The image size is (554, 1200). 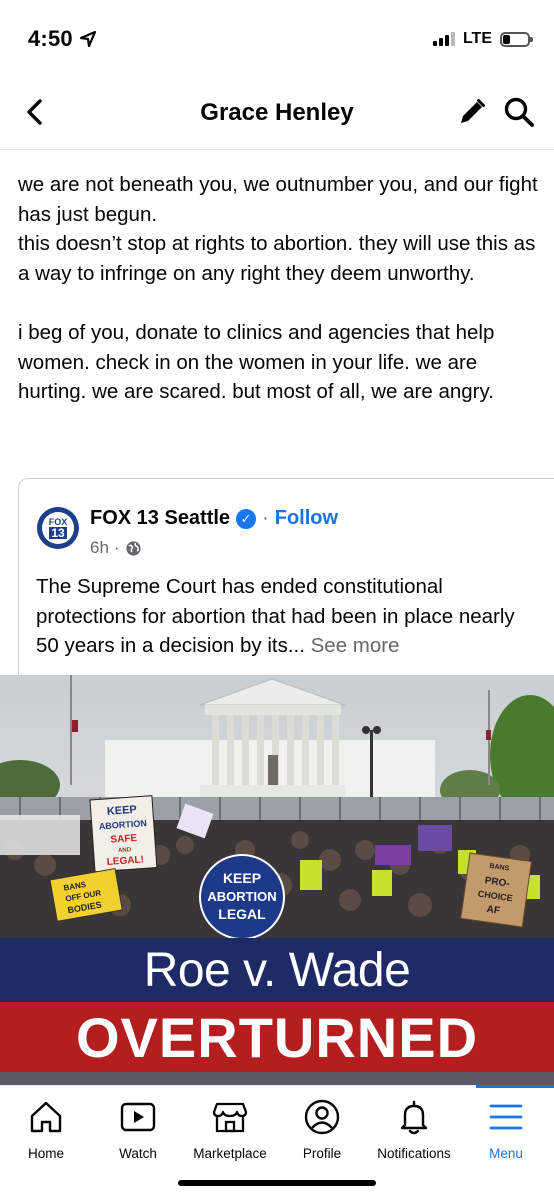 What do you see at coordinates (124, 839) in the screenshot?
I see `sign-text-safe: SAFE` at bounding box center [124, 839].